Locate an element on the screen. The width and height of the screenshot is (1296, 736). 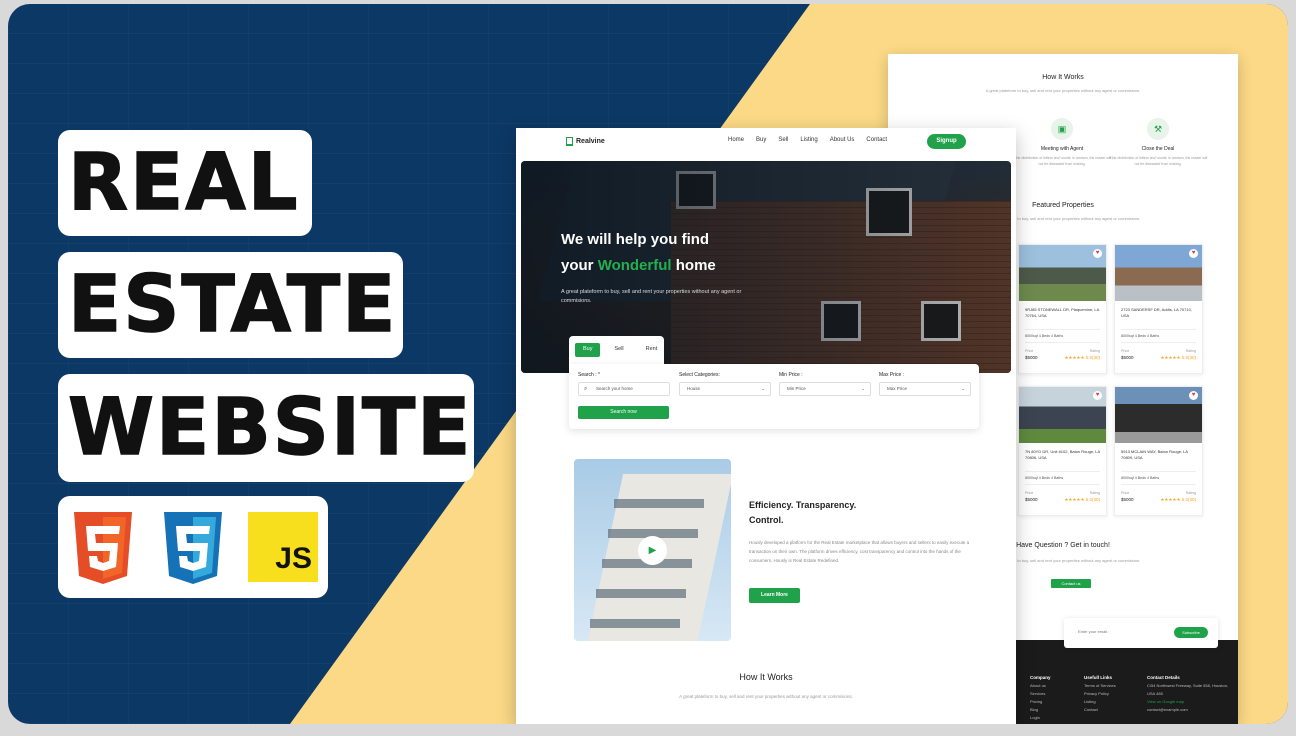
title-pill-1: REAL is located at coordinates (185, 183).